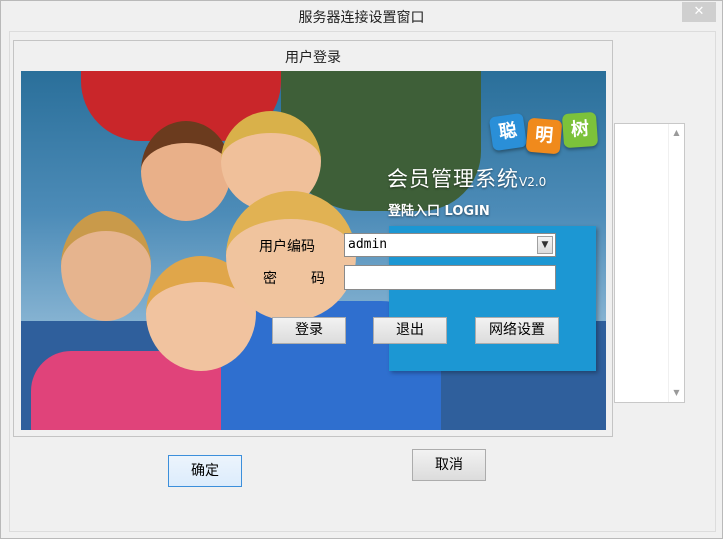 The height and width of the screenshot is (539, 723). I want to click on log-textarea: ▲ ▼, so click(649, 263).